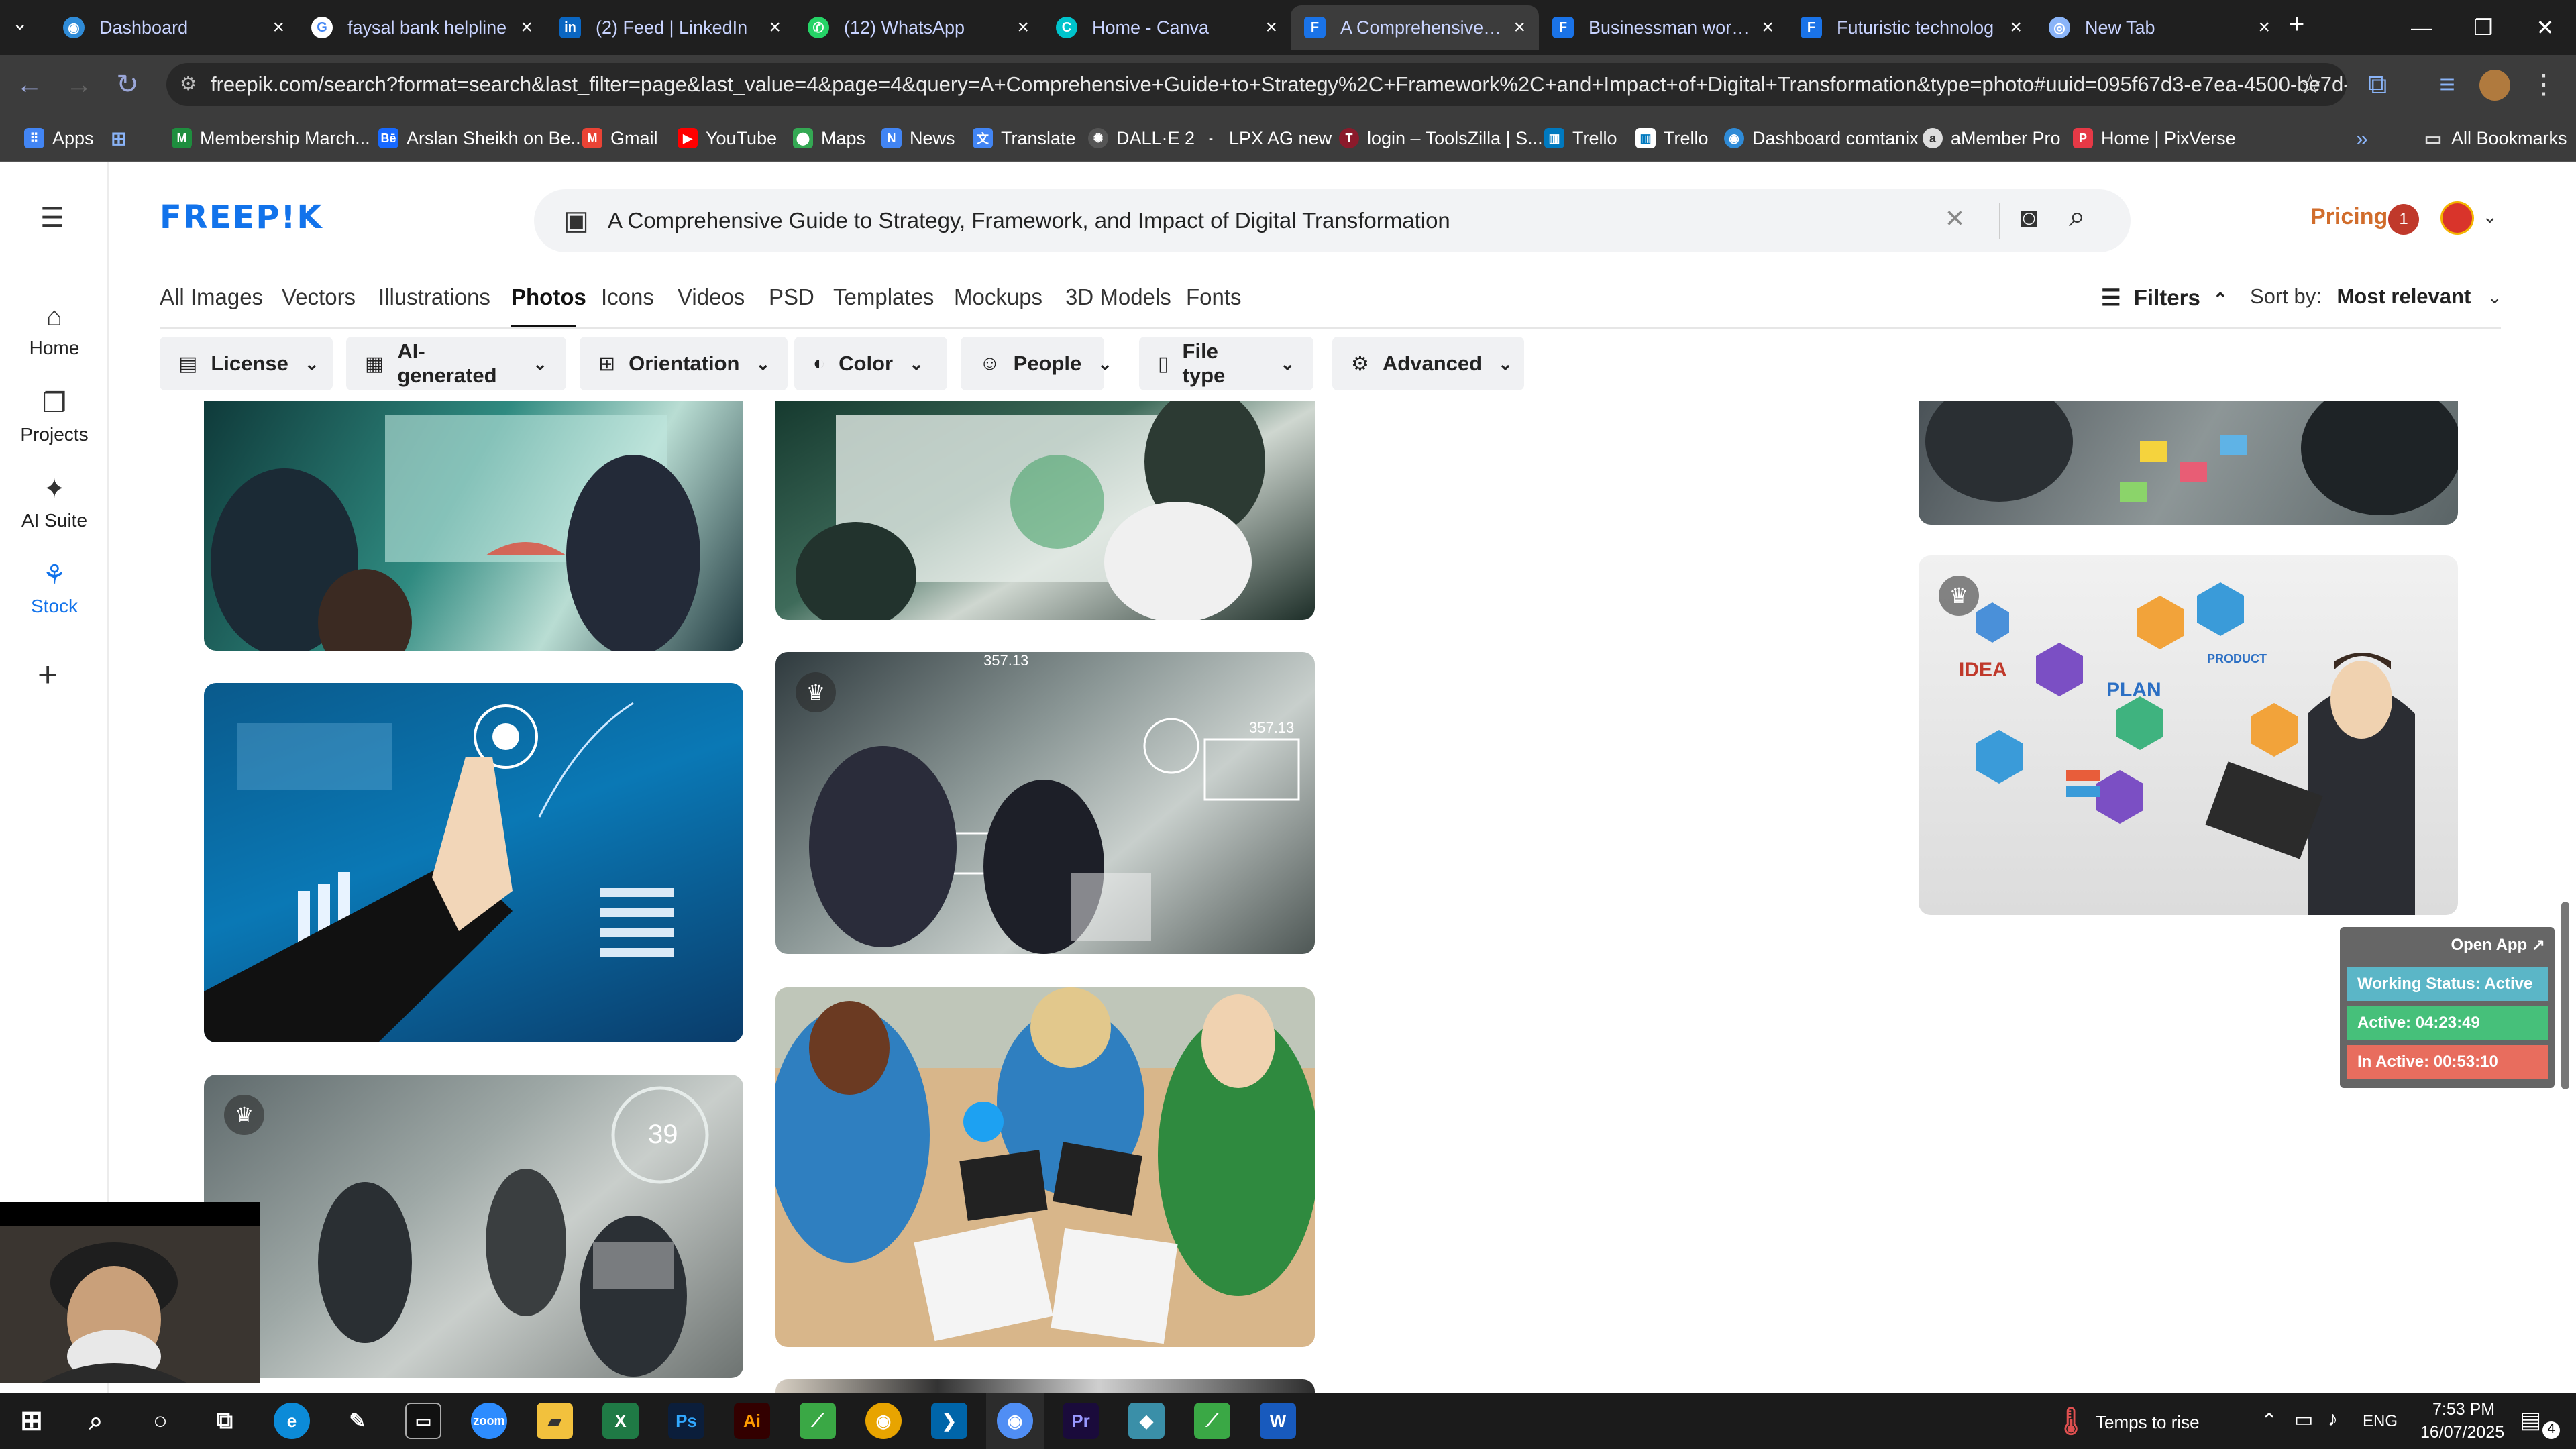 The width and height of the screenshot is (2576, 1449). What do you see at coordinates (31, 1421) in the screenshot?
I see `windows-start-icon: ⊞` at bounding box center [31, 1421].